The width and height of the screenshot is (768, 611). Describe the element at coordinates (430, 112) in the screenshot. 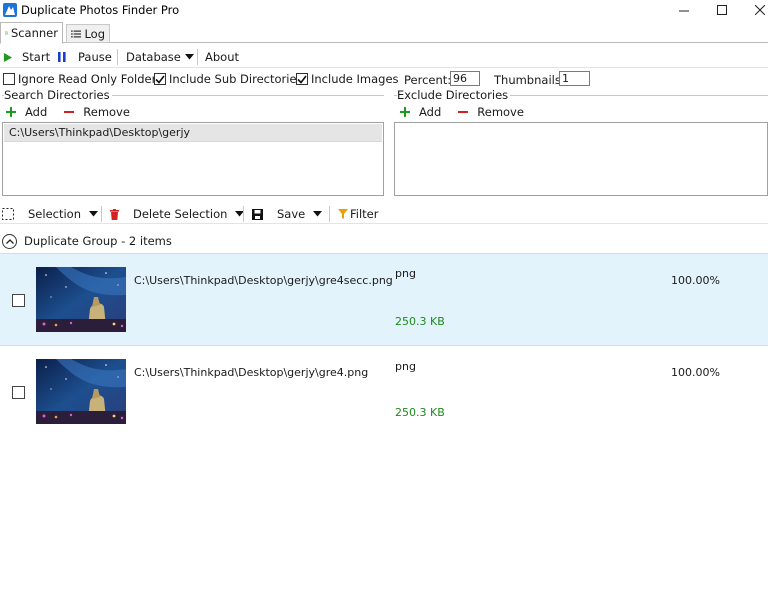

I see `exclude-dirs-add-label: Add` at that location.